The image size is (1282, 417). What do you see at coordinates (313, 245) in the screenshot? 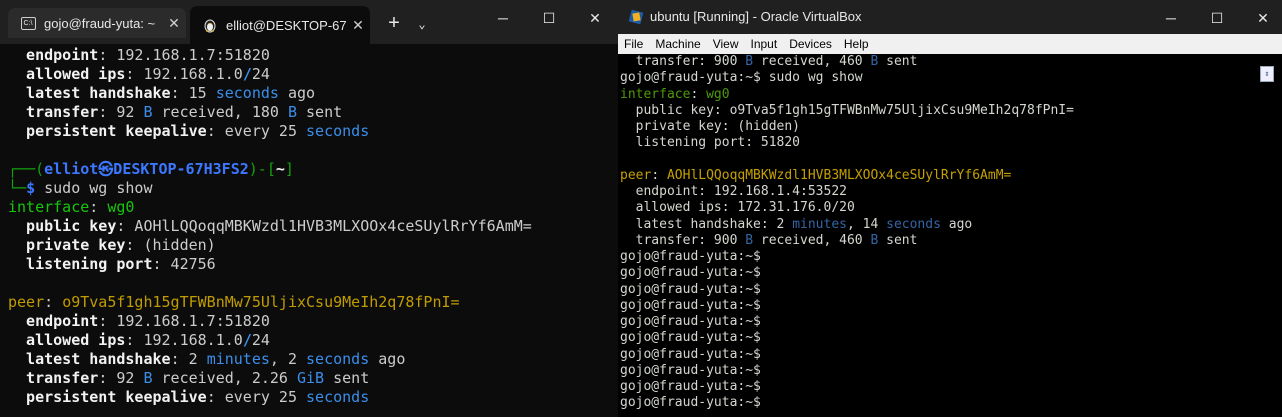
I see `terminal-line: private key: (hidden)` at bounding box center [313, 245].